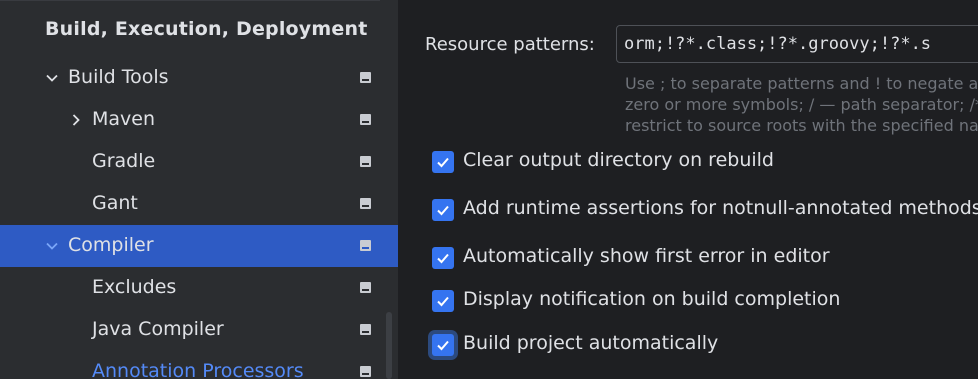 This screenshot has width=978, height=379. Describe the element at coordinates (199, 162) in the screenshot. I see `tree-item-gradle: Gradle` at that location.